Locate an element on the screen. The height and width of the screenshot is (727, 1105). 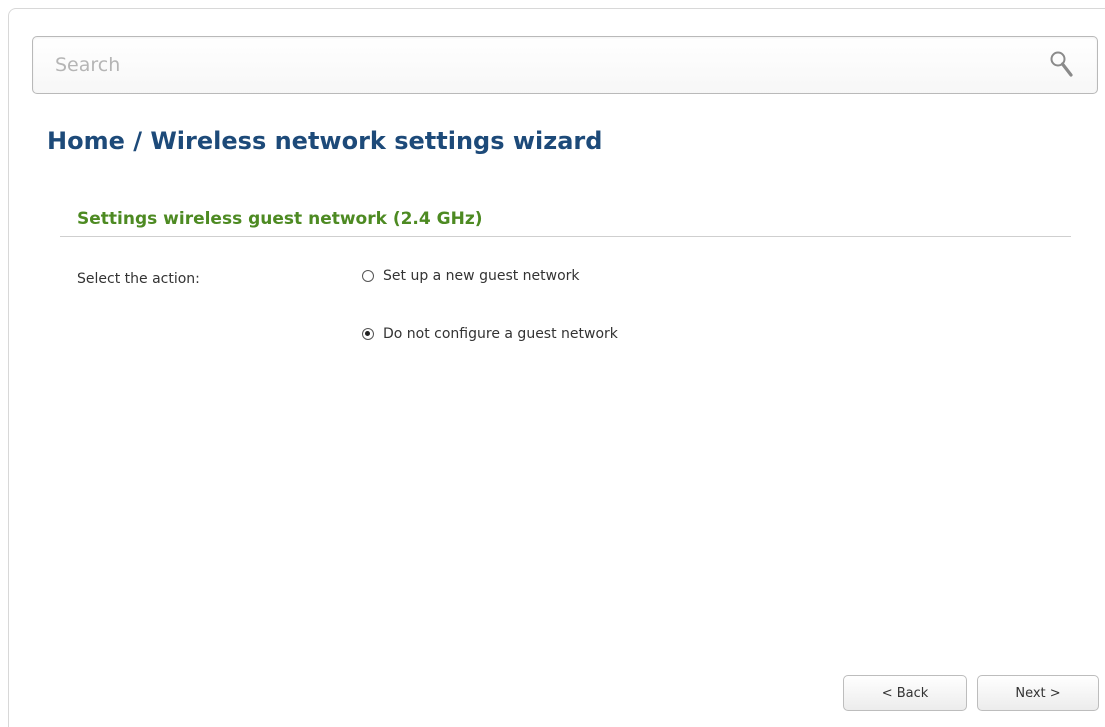
radio-do-not-configure: Do not configure a guest network is located at coordinates (490, 334).